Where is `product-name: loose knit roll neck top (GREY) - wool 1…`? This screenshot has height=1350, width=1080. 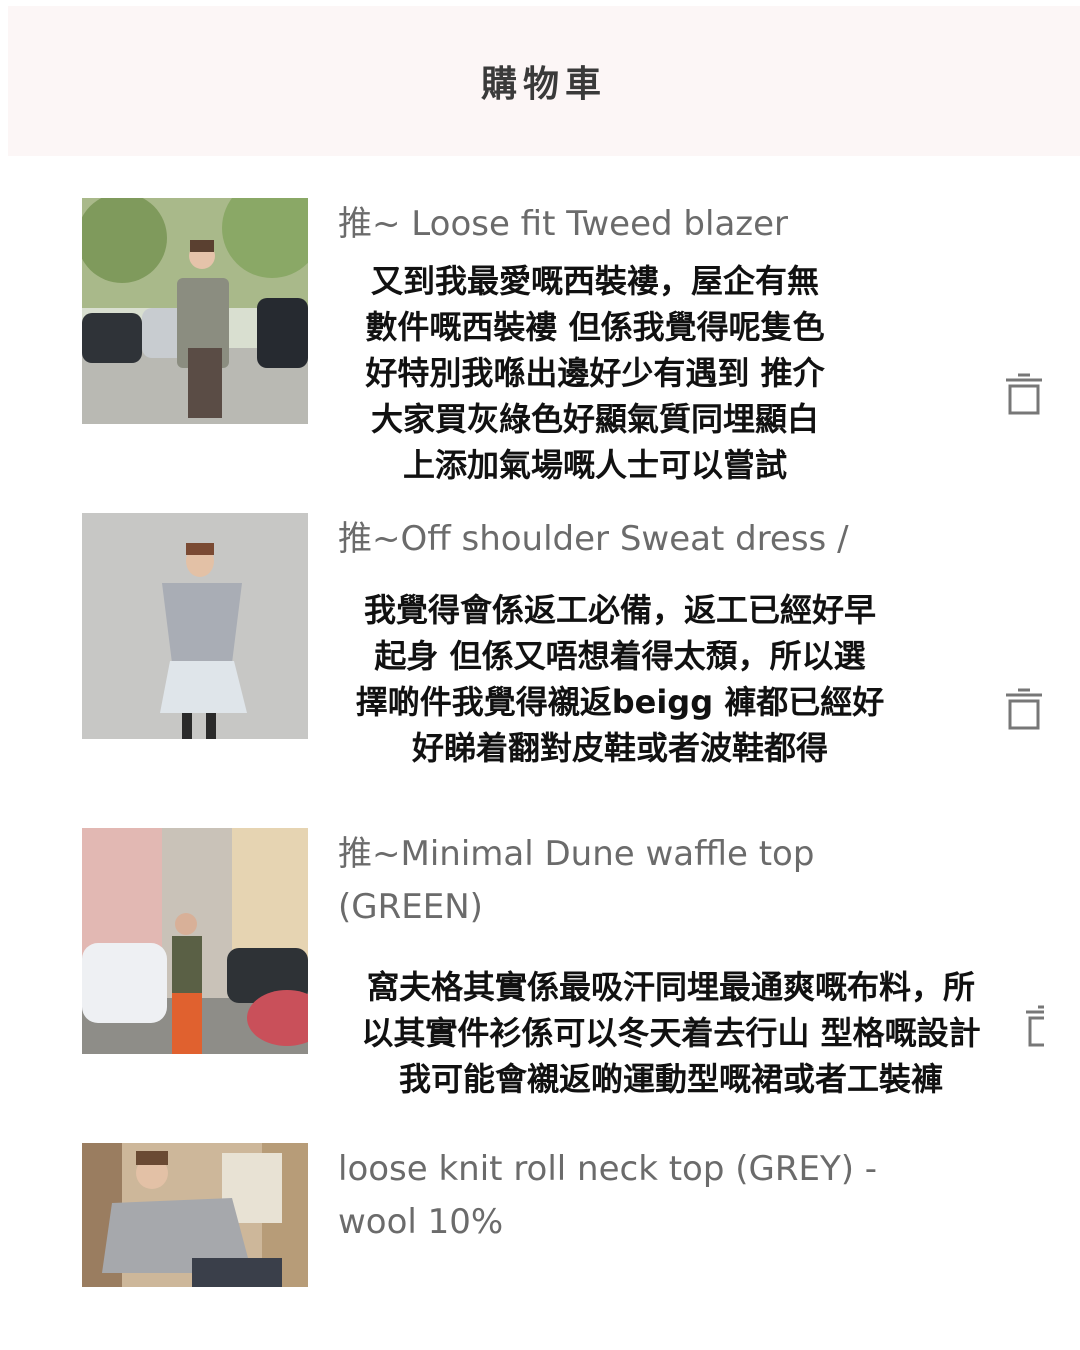
product-name: loose knit roll neck top (GREY) - wool 1… is located at coordinates (607, 1196).